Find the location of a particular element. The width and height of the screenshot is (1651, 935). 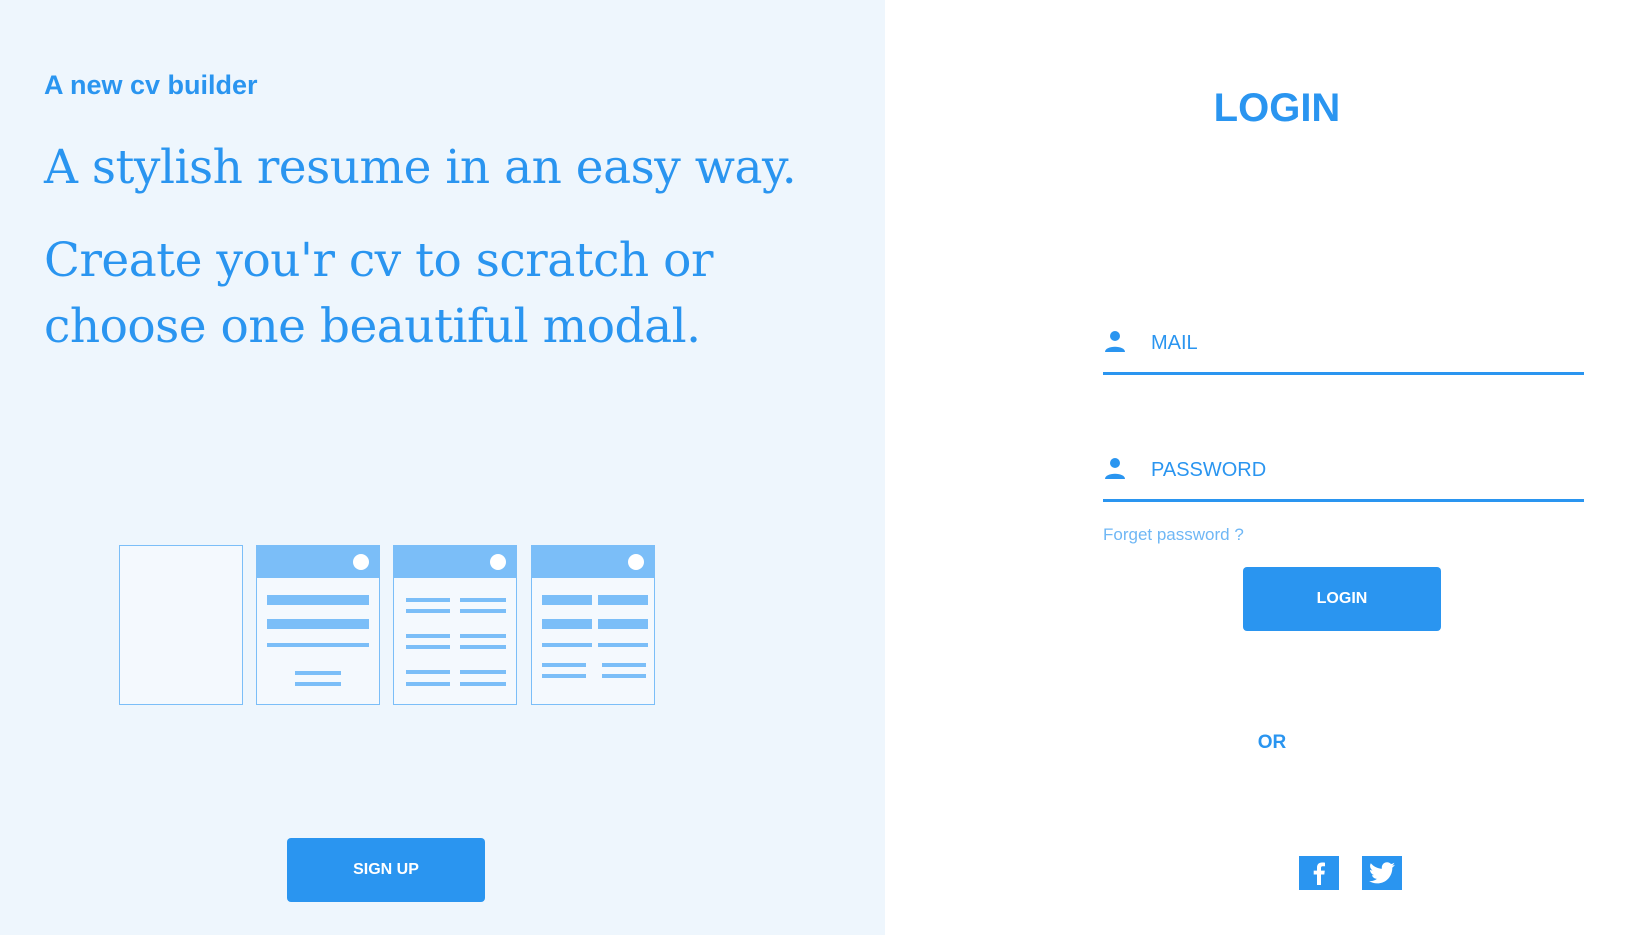

tagline: A new cv builder is located at coordinates (151, 85).